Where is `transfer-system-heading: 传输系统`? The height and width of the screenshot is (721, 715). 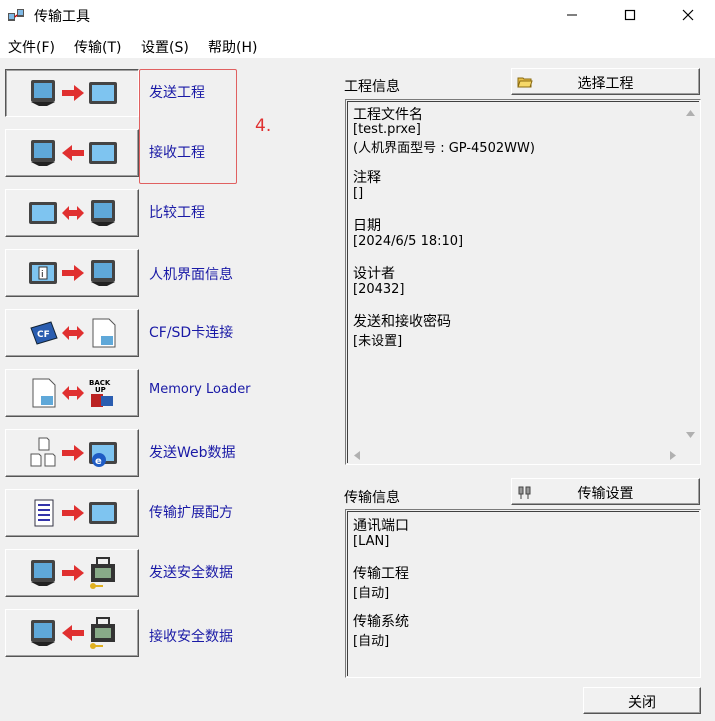
transfer-system-heading: 传输系统 is located at coordinates (381, 622).